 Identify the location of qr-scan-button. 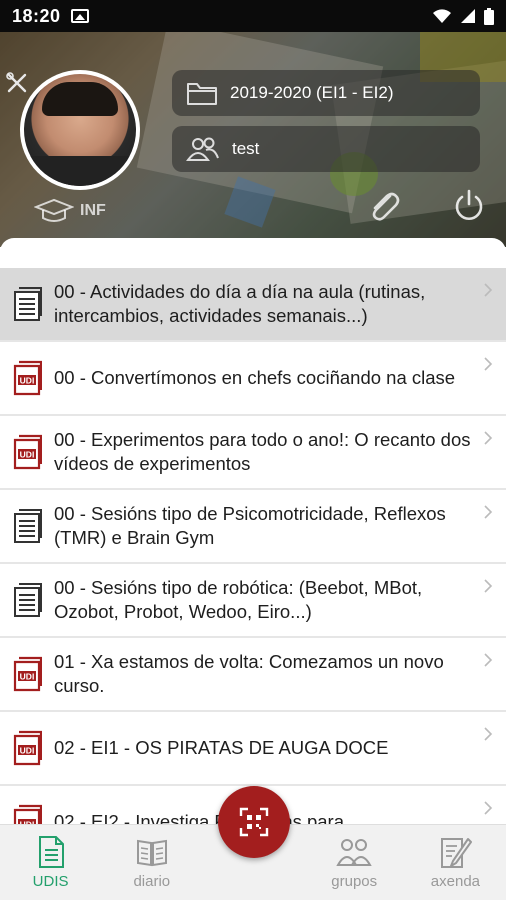
(254, 822).